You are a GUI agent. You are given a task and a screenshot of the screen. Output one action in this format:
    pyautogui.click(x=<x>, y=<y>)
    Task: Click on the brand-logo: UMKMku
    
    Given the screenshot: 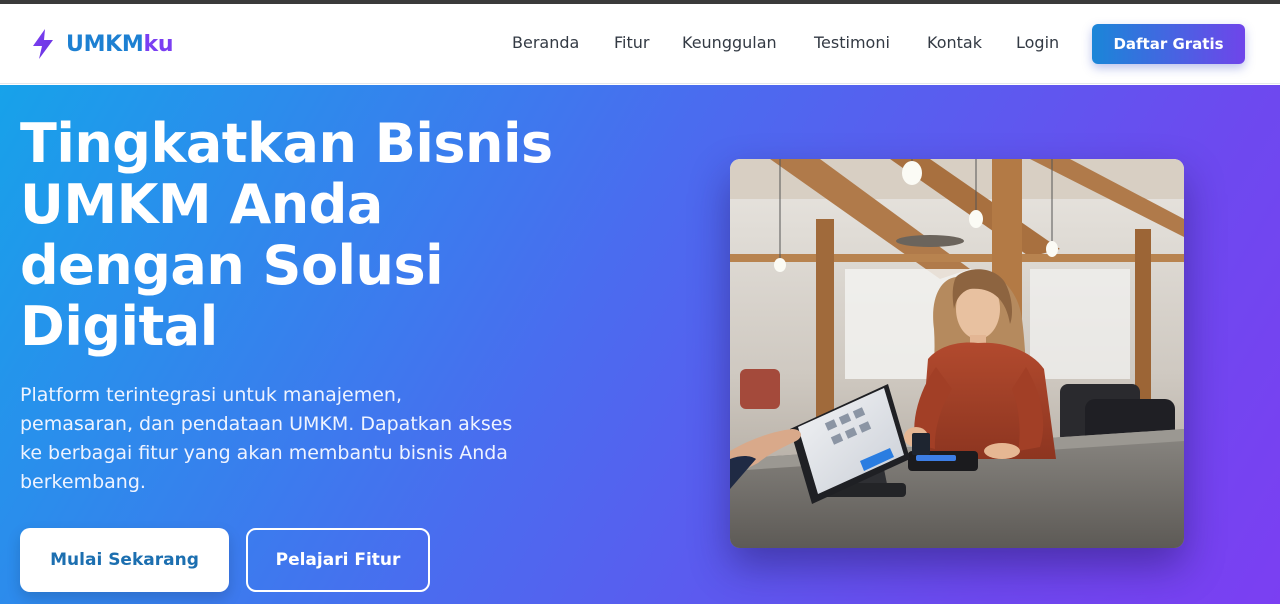 What is the action you would take?
    pyautogui.click(x=102, y=44)
    